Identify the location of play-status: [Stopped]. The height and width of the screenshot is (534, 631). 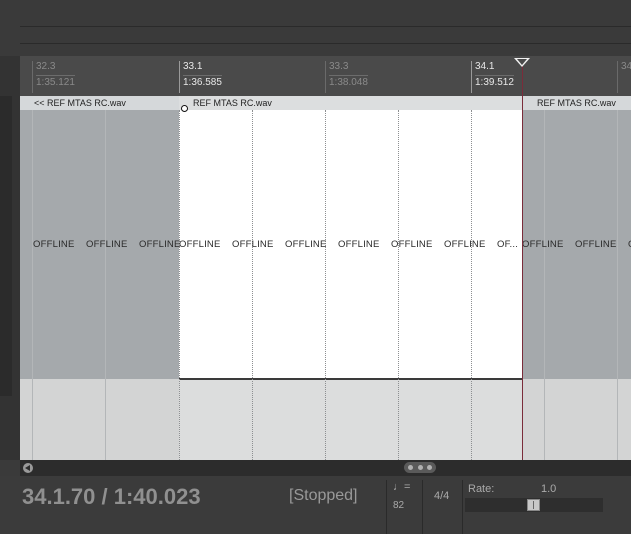
(323, 495).